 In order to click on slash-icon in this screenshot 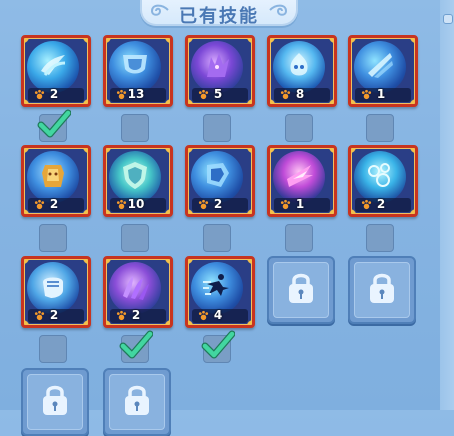, I will do `click(380, 67)`.